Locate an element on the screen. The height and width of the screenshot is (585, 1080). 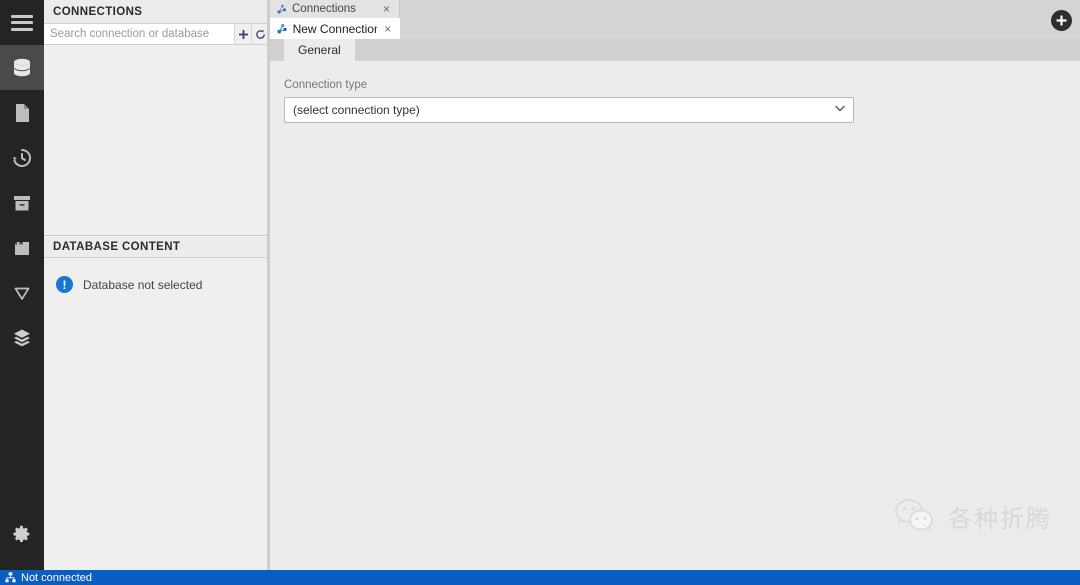
refresh-connections-button is located at coordinates (259, 34).